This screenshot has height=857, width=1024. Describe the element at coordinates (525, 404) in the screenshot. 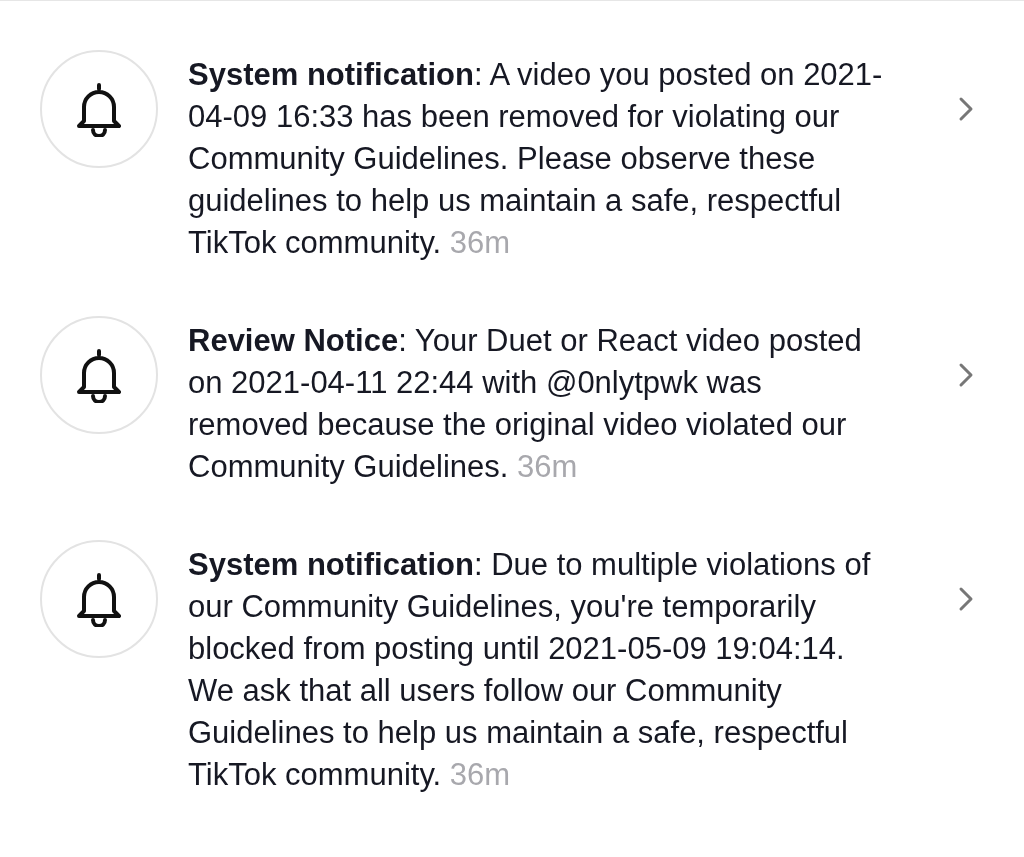

I see `notification-message: Review Notice: Your Duet or React video posted on 2021-04-11 22:44 with @0nlytpwk was removed because the original video violated our Community Guidelines. 36m` at that location.